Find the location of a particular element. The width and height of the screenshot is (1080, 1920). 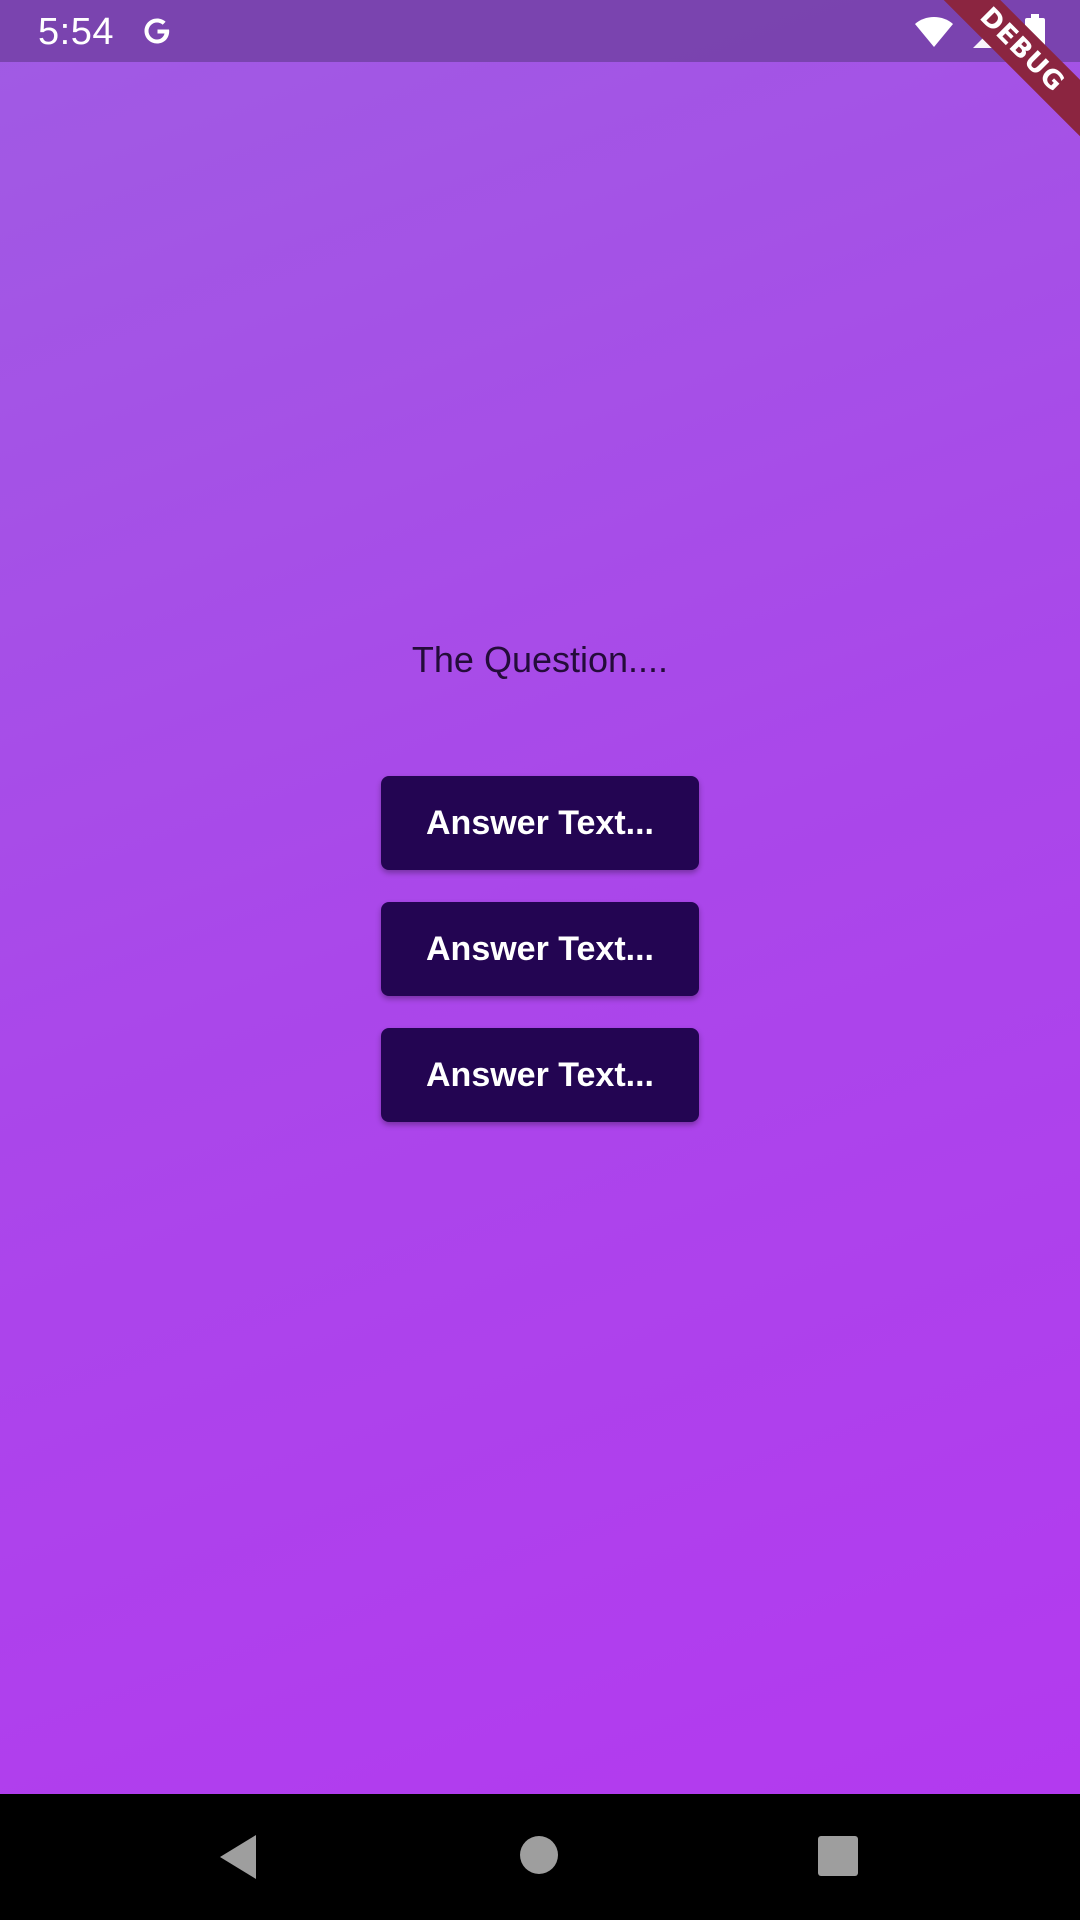

navigation-bar is located at coordinates (540, 1857).